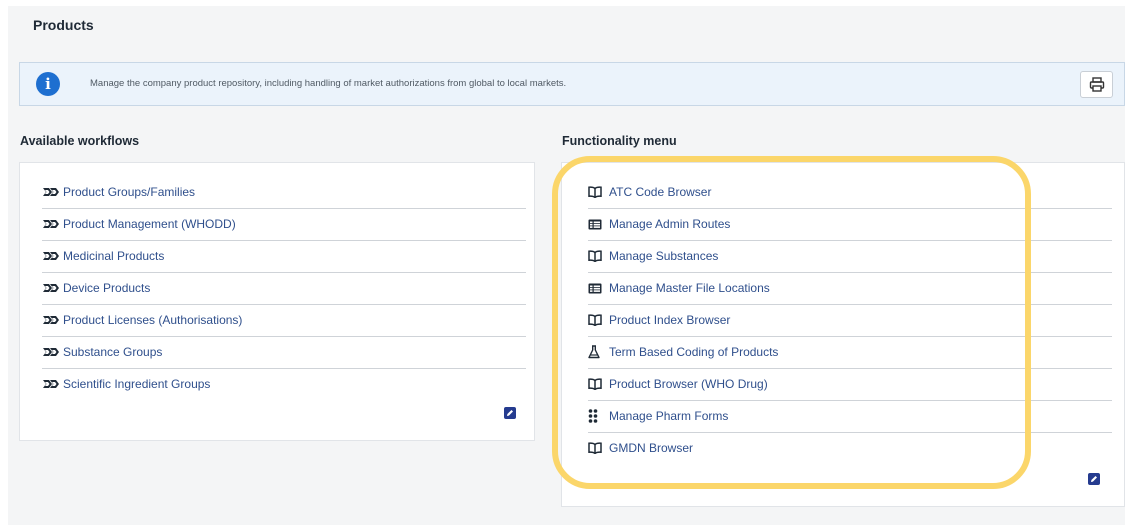  I want to click on grid-icon, so click(597, 416).